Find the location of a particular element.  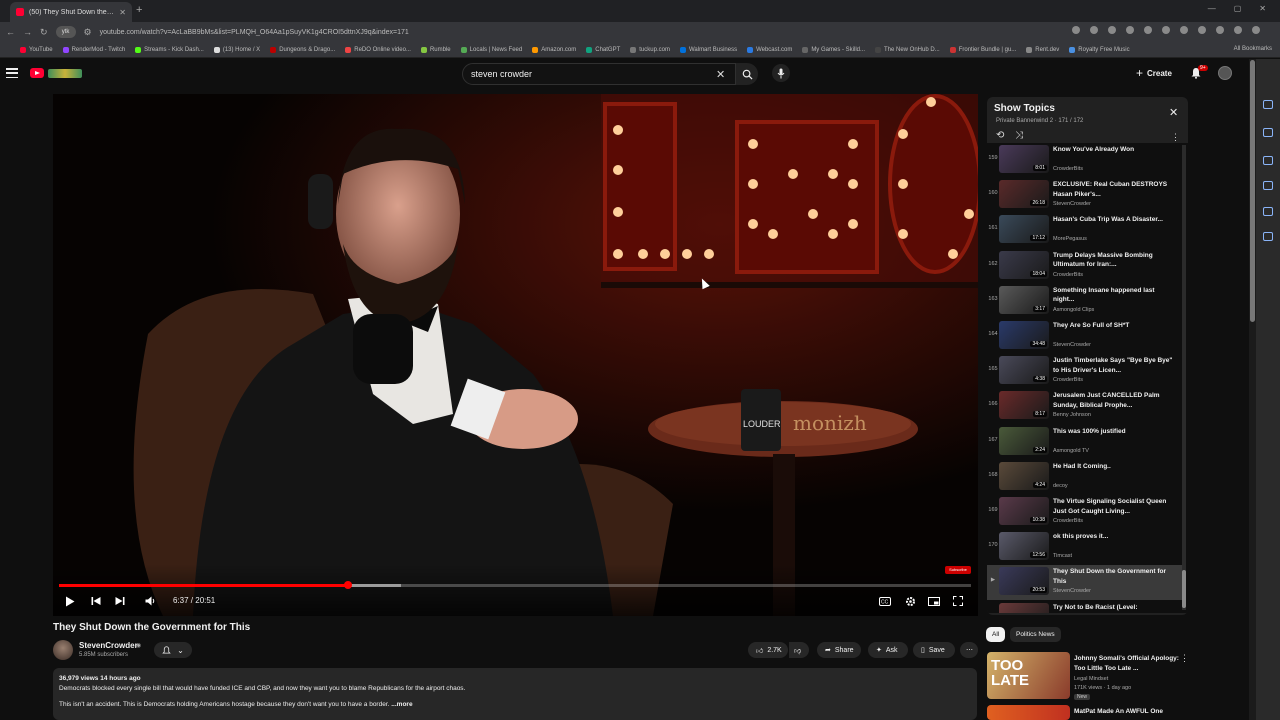

recommendation-thumbnail is located at coordinates (1028, 712).